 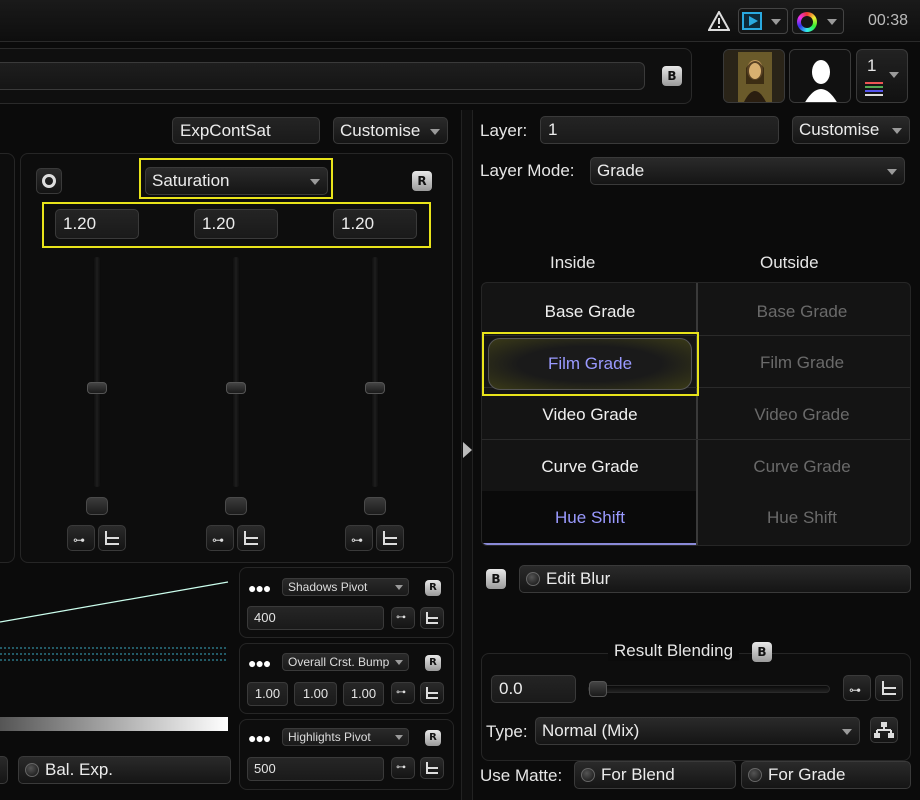 I want to click on thumbnail-mona-lisa, so click(x=754, y=76).